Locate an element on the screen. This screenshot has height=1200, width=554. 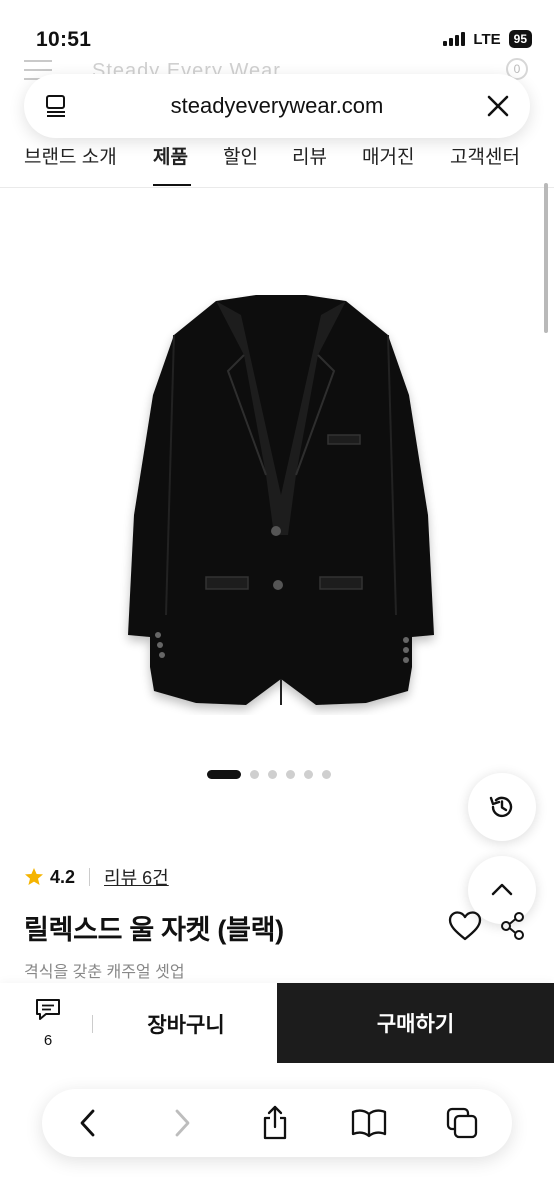
bookmarks-icon is located at coordinates (369, 1123).